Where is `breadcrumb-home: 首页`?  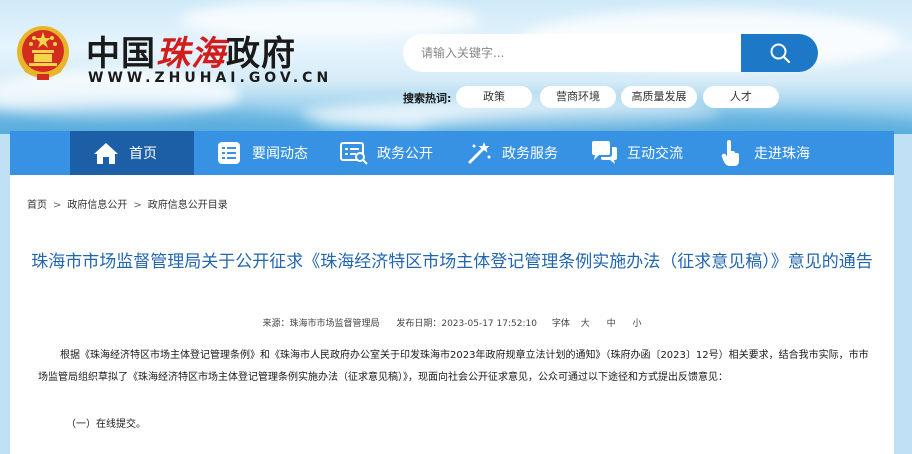
breadcrumb-home: 首页 is located at coordinates (37, 203).